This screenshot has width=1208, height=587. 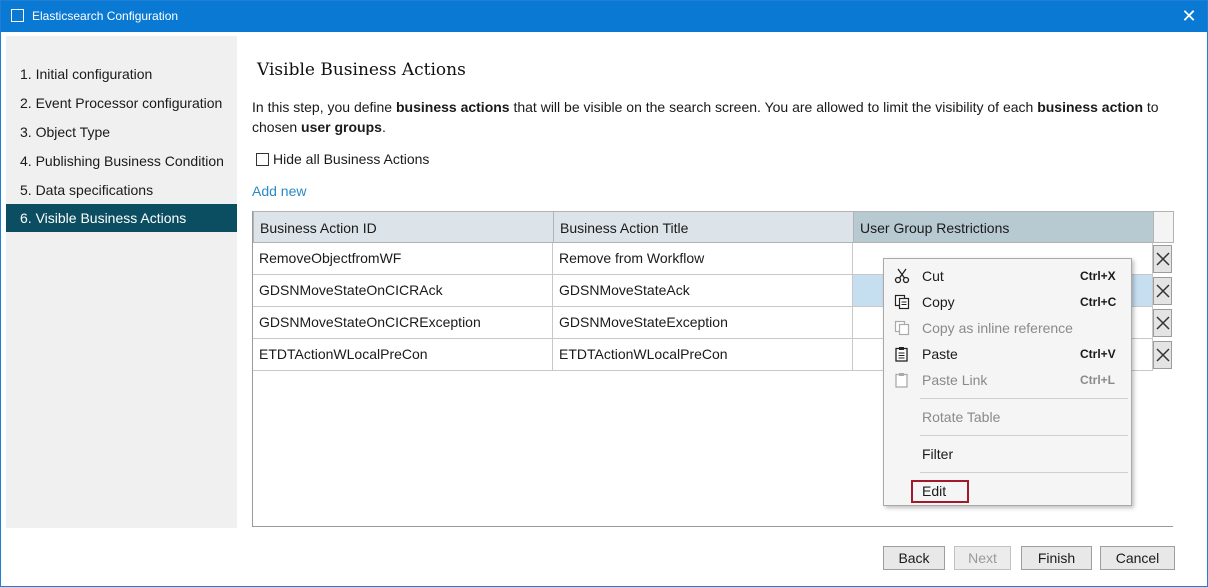 I want to click on close-icon: ✕, so click(x=1189, y=16).